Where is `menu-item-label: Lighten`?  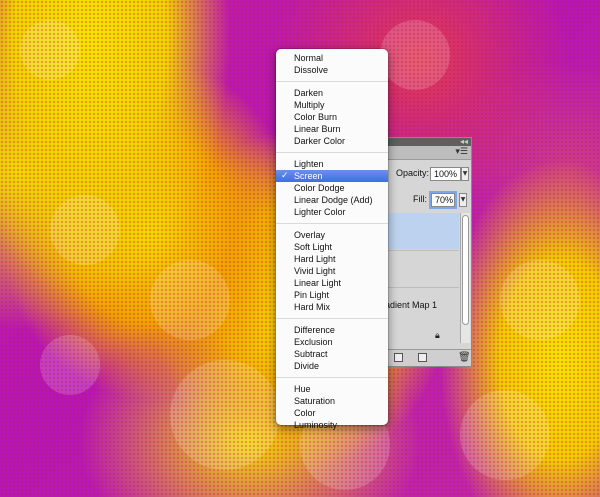 menu-item-label: Lighten is located at coordinates (309, 164).